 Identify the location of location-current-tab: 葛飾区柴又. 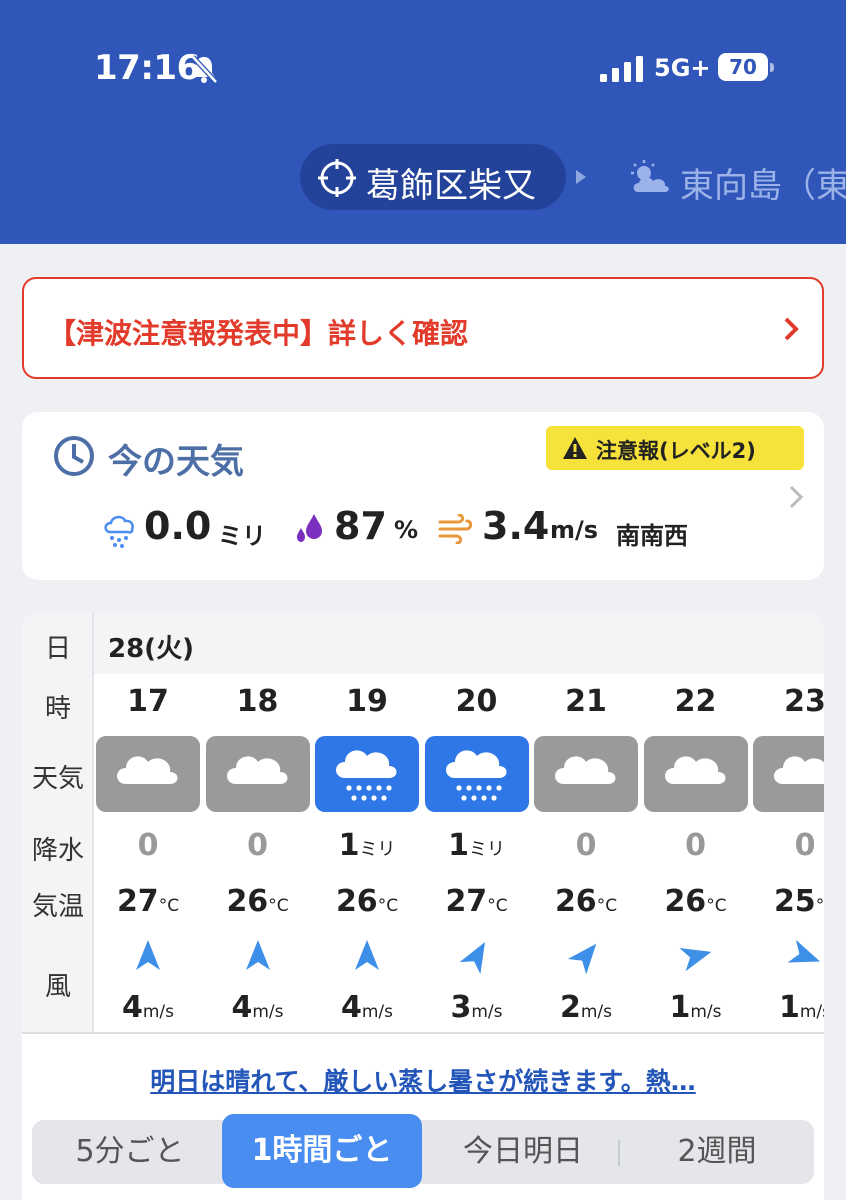
(433, 177).